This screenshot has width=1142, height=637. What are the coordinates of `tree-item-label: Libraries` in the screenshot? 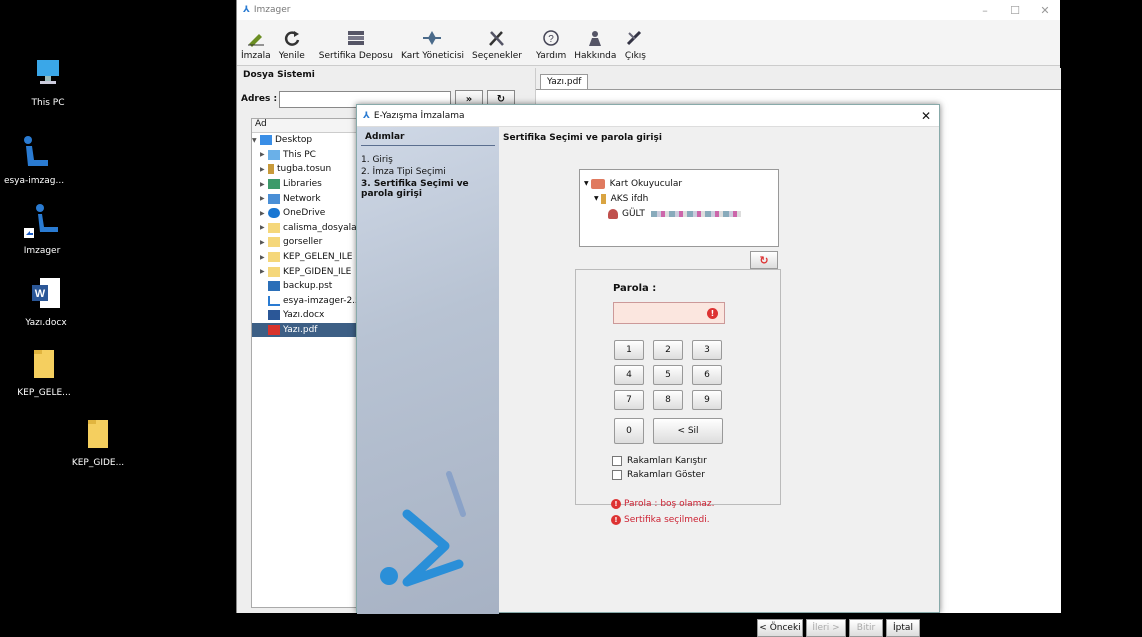 It's located at (302, 184).